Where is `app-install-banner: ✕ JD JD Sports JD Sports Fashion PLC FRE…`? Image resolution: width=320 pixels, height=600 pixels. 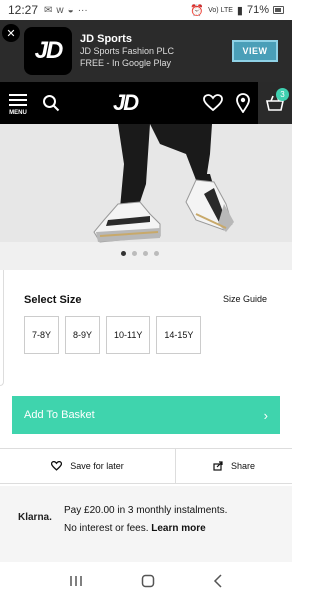 app-install-banner: ✕ JD JD Sports JD Sports Fashion PLC FRE… is located at coordinates (146, 51).